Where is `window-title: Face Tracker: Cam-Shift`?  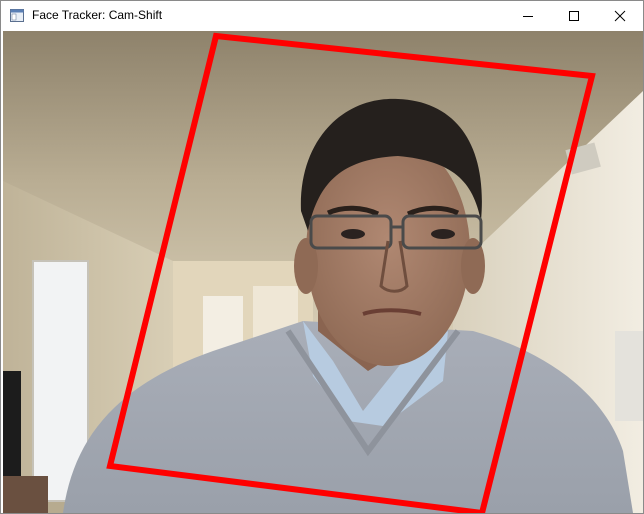 window-title: Face Tracker: Cam-Shift is located at coordinates (97, 15).